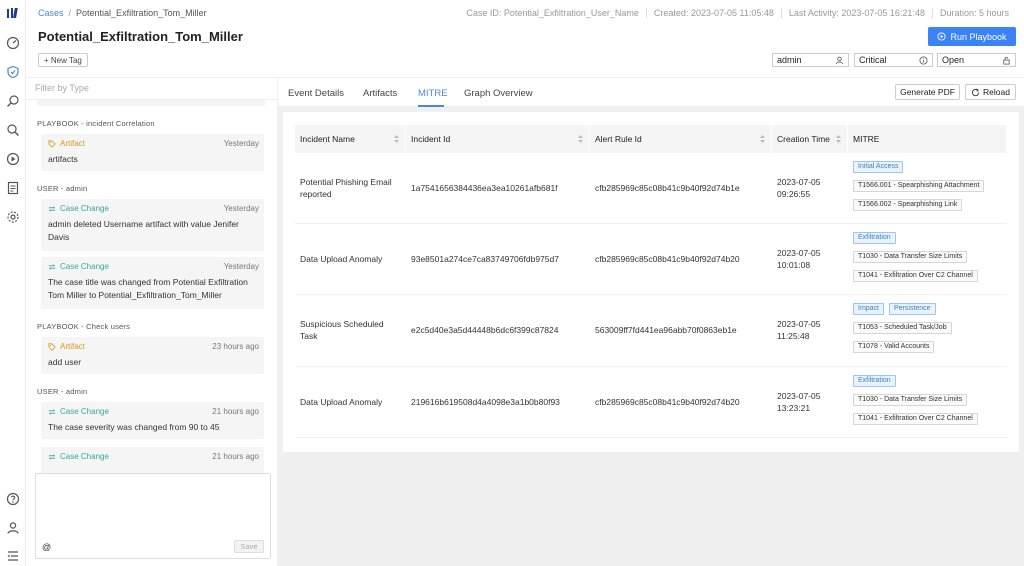 Image resolution: width=1024 pixels, height=566 pixels. Describe the element at coordinates (96, 123) in the screenshot. I see `group-label: PLAYBOOK - incident Correlation` at that location.